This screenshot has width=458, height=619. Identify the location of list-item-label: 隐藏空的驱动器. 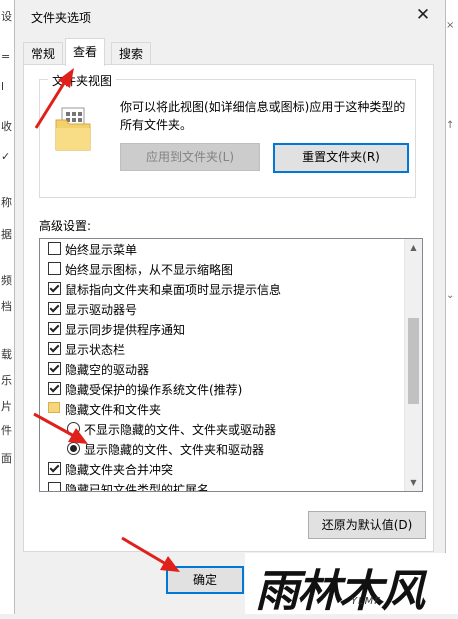
(107, 370).